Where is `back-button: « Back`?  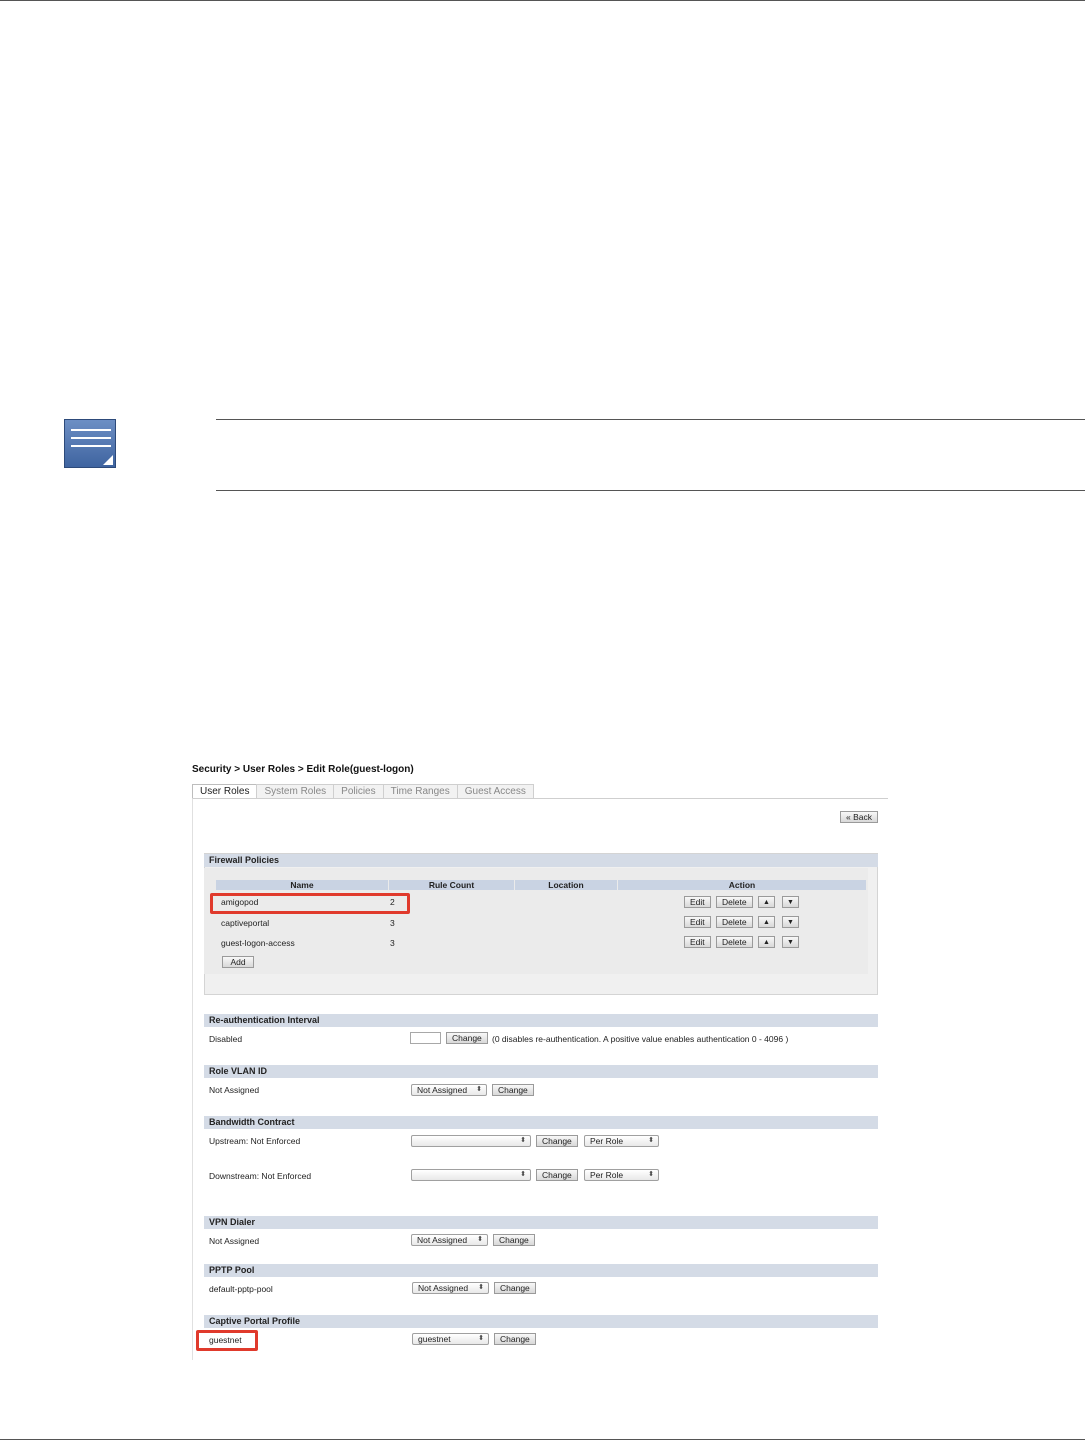
back-button: « Back is located at coordinates (859, 817).